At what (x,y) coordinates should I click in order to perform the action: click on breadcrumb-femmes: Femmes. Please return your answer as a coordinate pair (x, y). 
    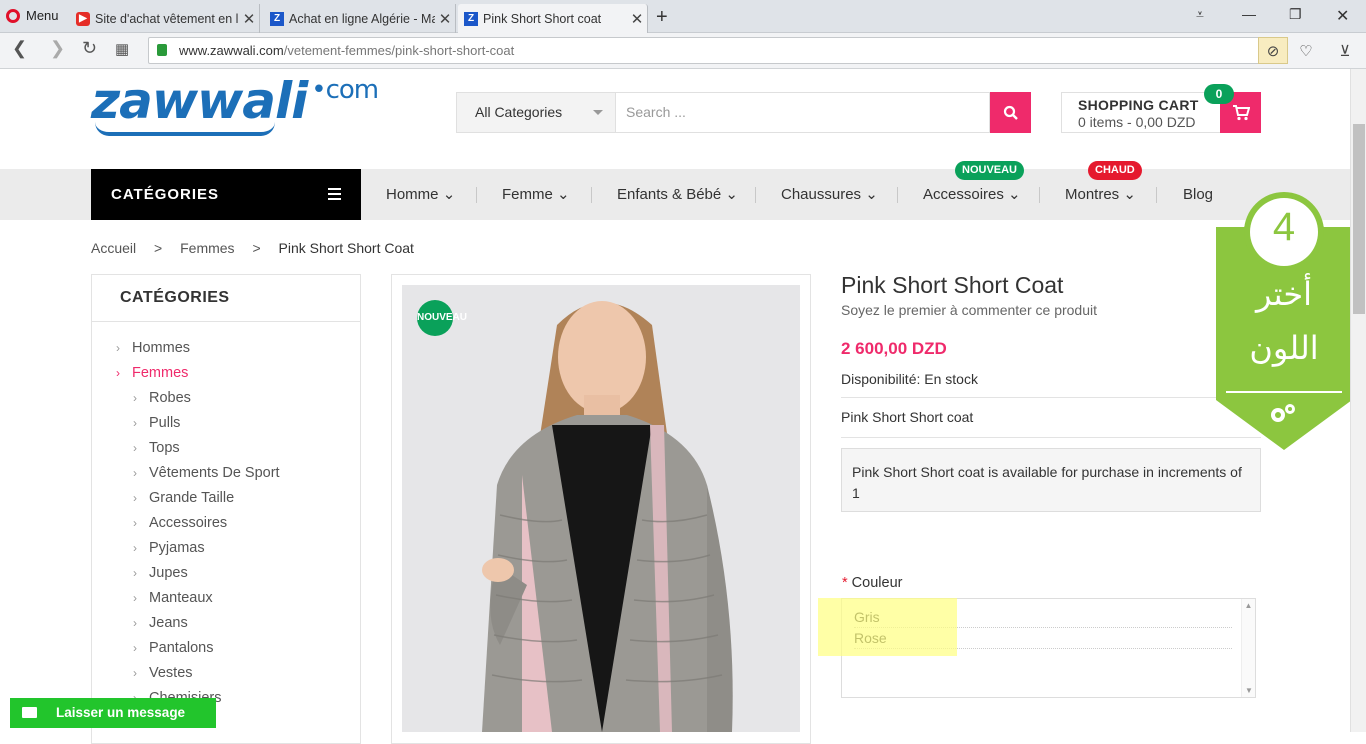
    Looking at the image, I should click on (207, 248).